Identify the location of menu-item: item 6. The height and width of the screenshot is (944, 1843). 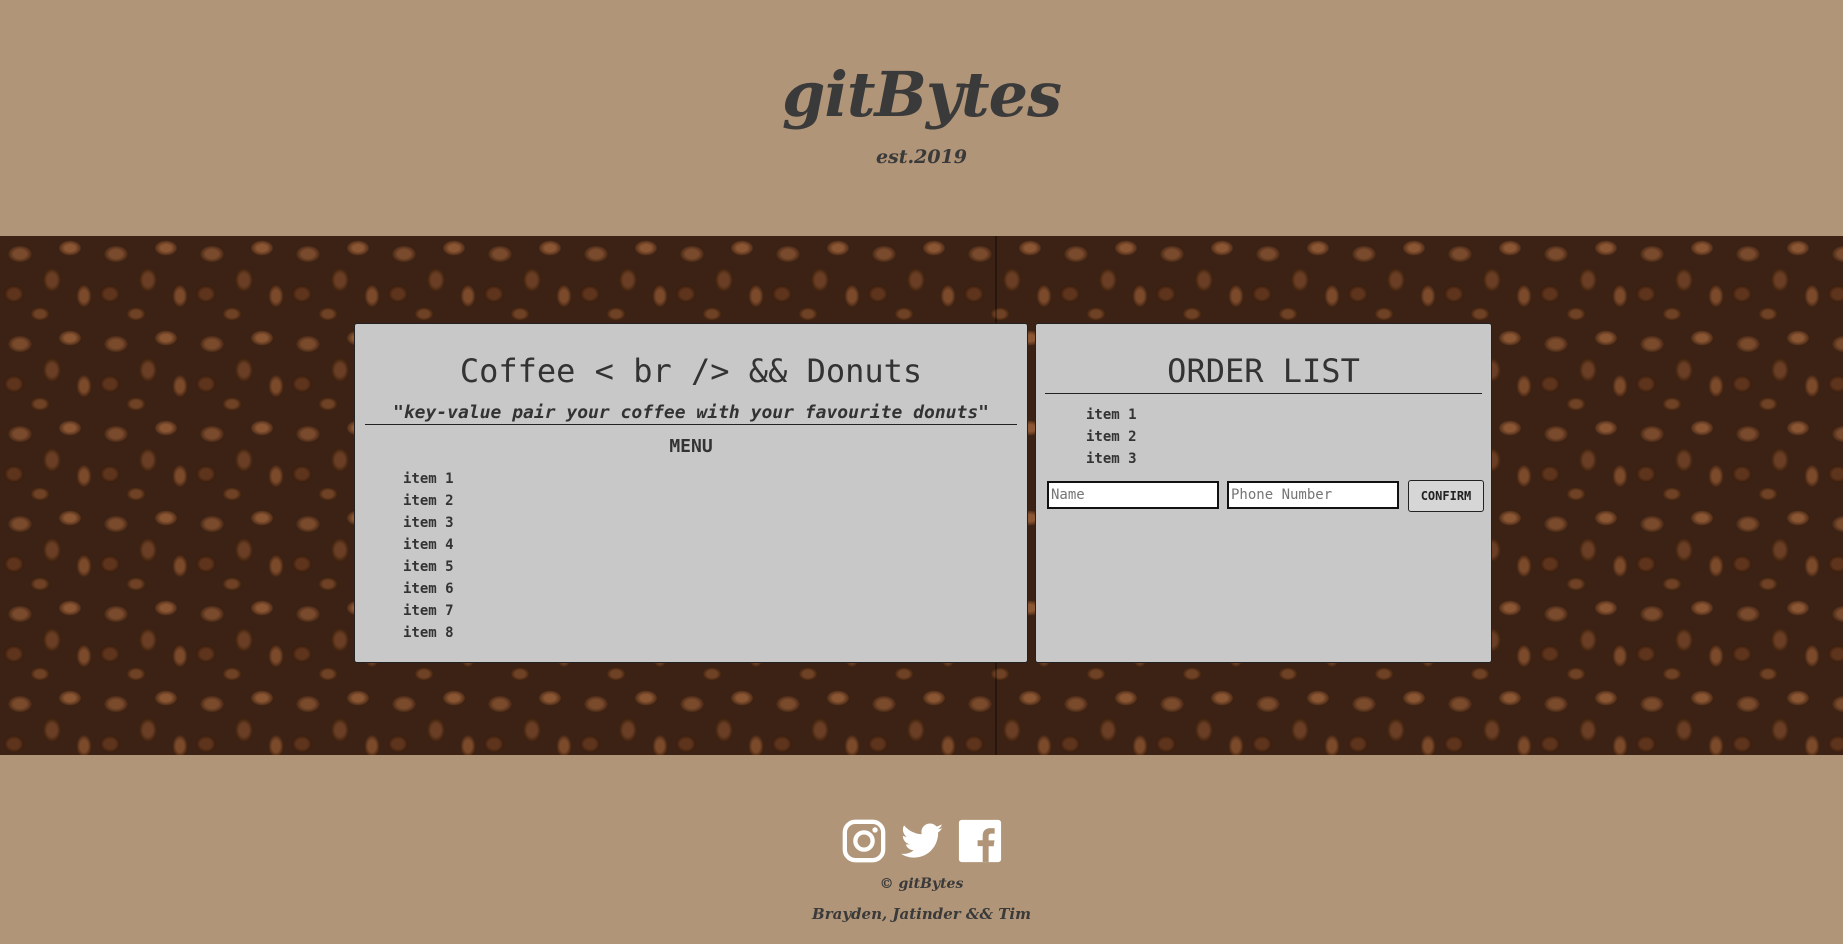
(428, 589).